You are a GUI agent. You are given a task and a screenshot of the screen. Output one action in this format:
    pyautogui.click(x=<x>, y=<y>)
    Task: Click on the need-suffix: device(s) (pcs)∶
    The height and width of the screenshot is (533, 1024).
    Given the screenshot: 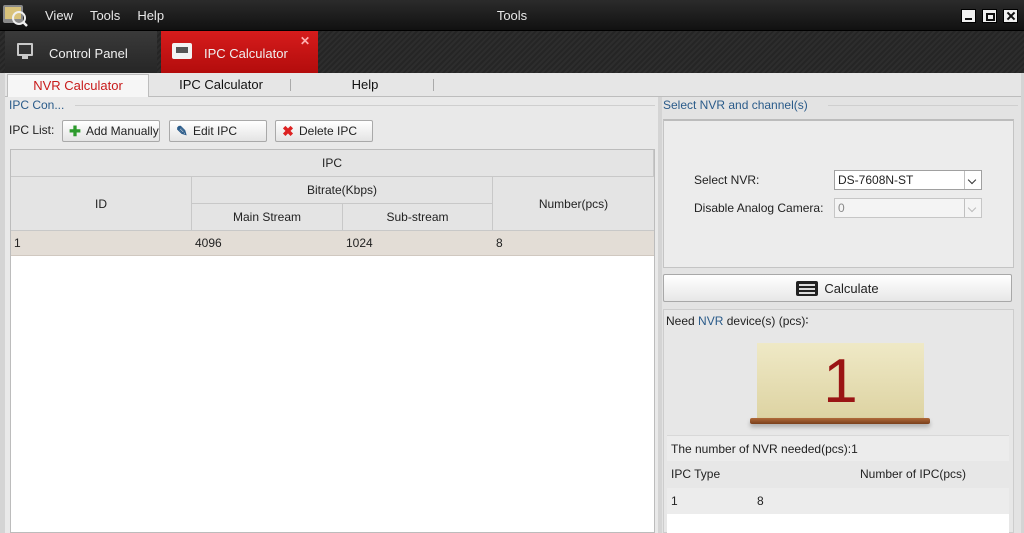 What is the action you would take?
    pyautogui.click(x=767, y=321)
    